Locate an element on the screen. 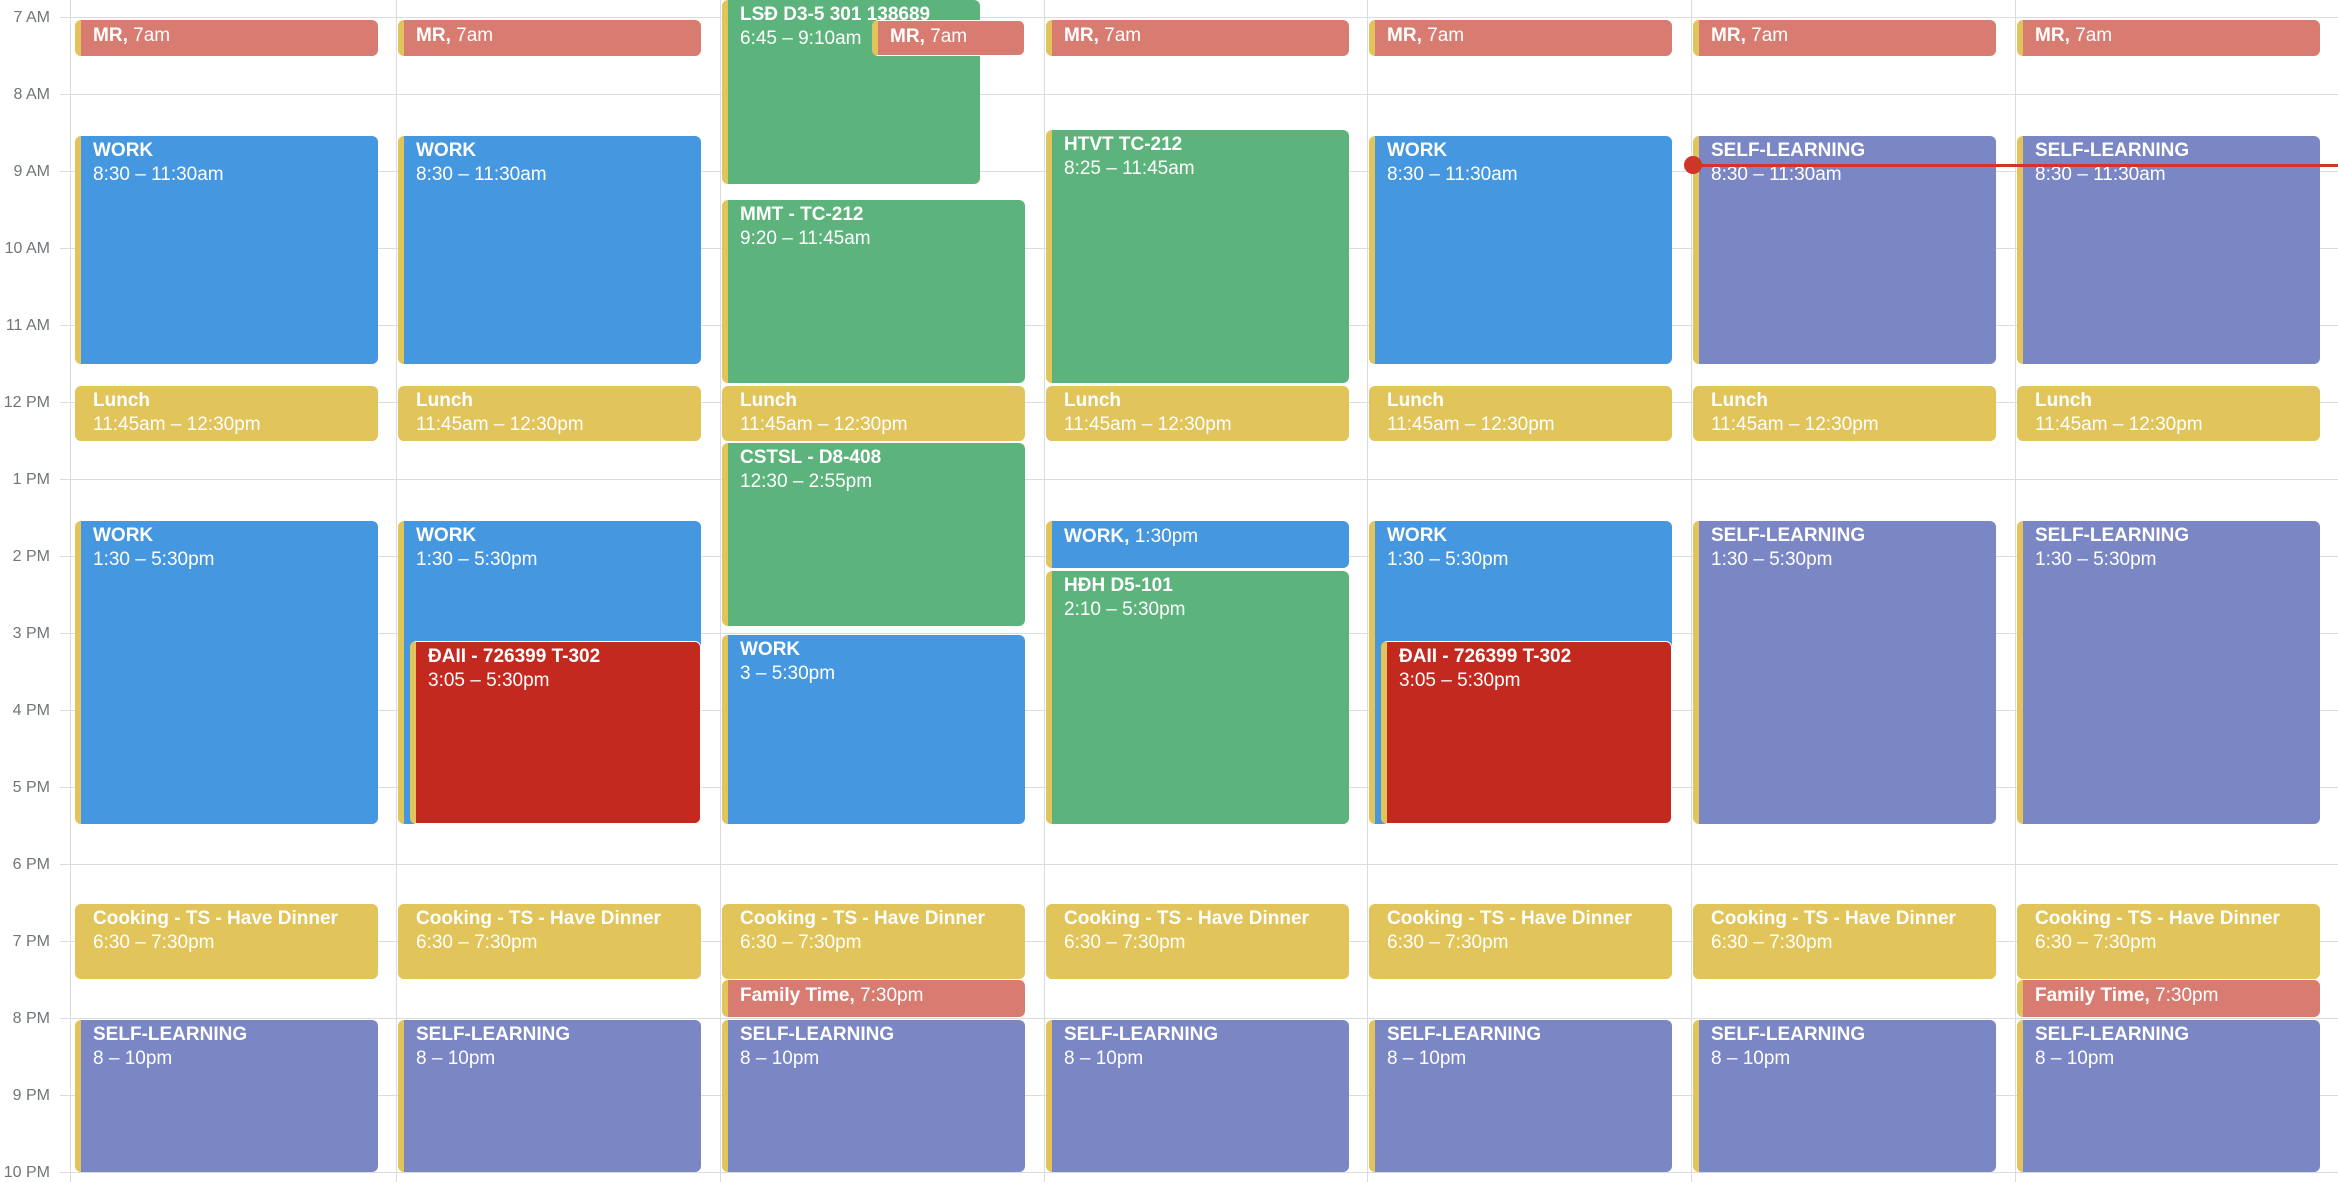 This screenshot has height=1182, width=2338. calendar-event: HTVT TC-212 8:25 – 11:45am is located at coordinates (1197, 256).